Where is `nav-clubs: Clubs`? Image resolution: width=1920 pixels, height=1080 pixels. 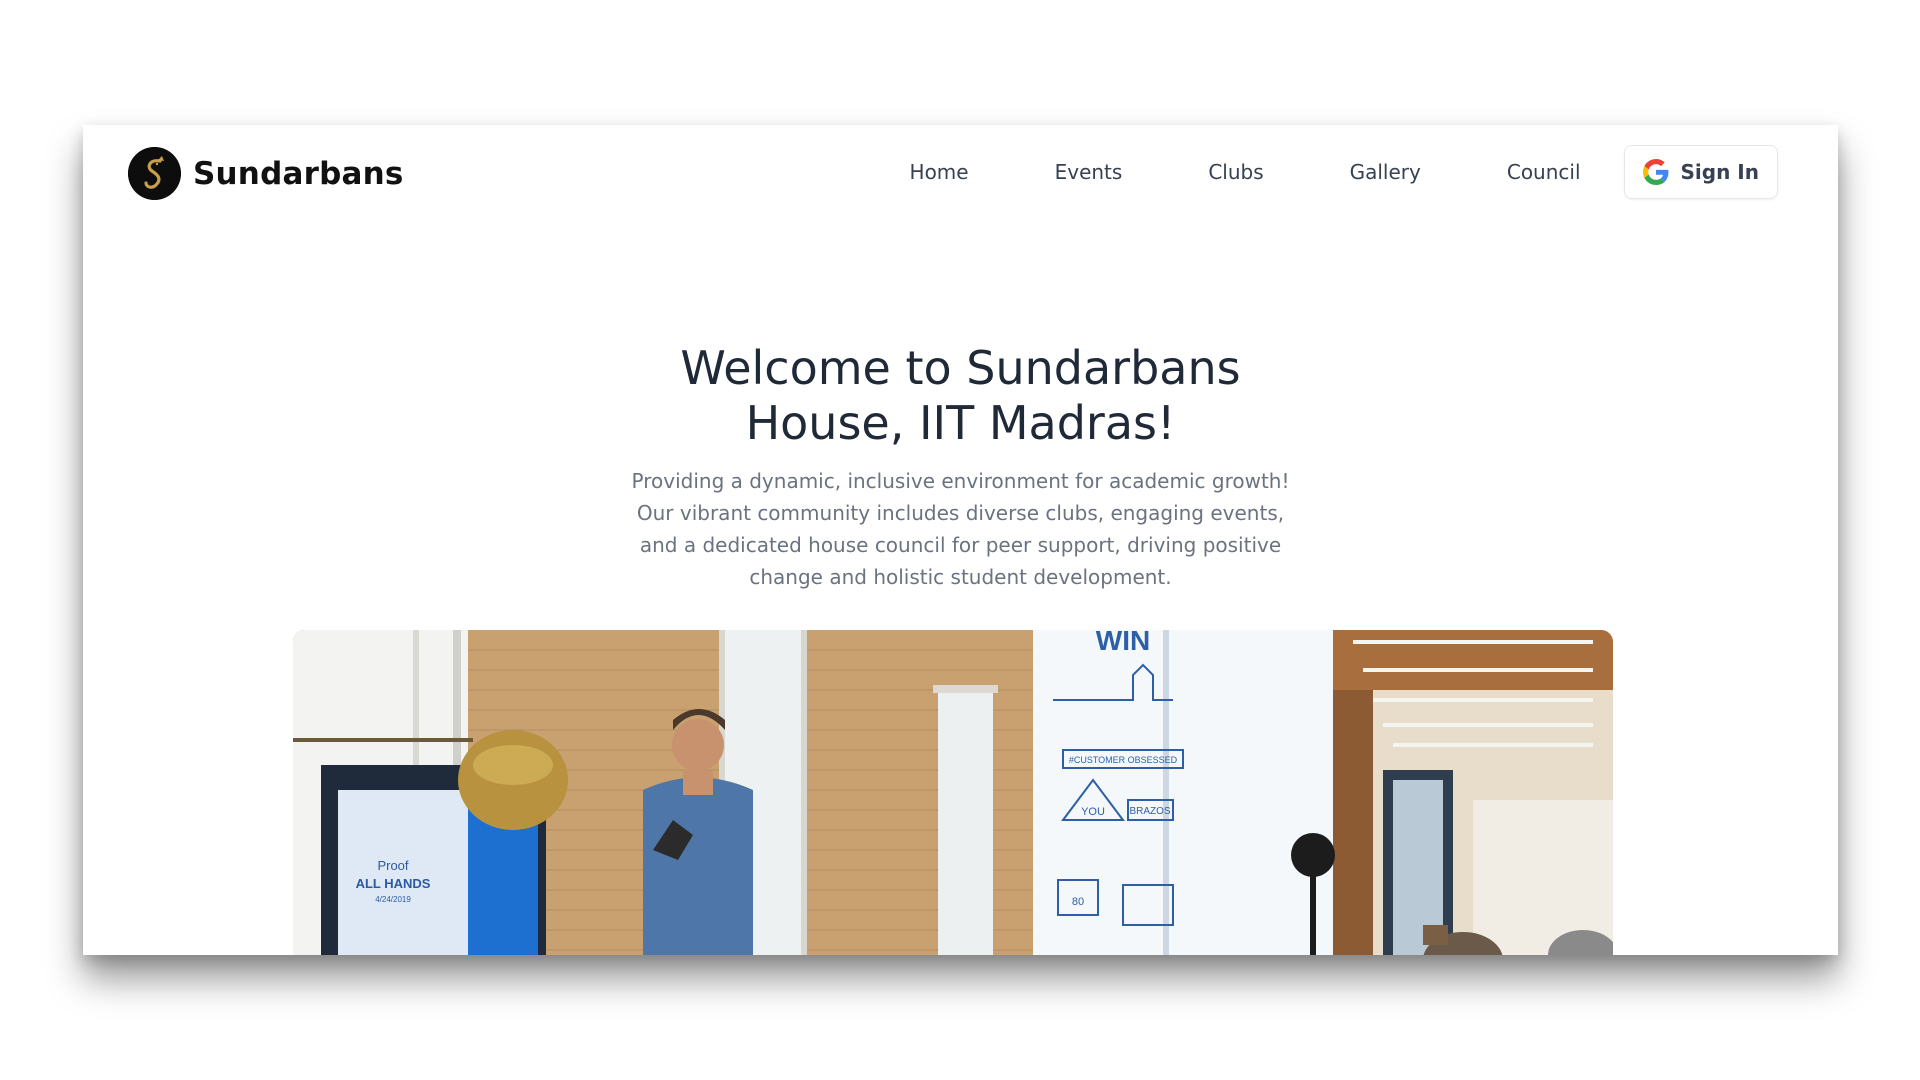
nav-clubs: Clubs is located at coordinates (1235, 172).